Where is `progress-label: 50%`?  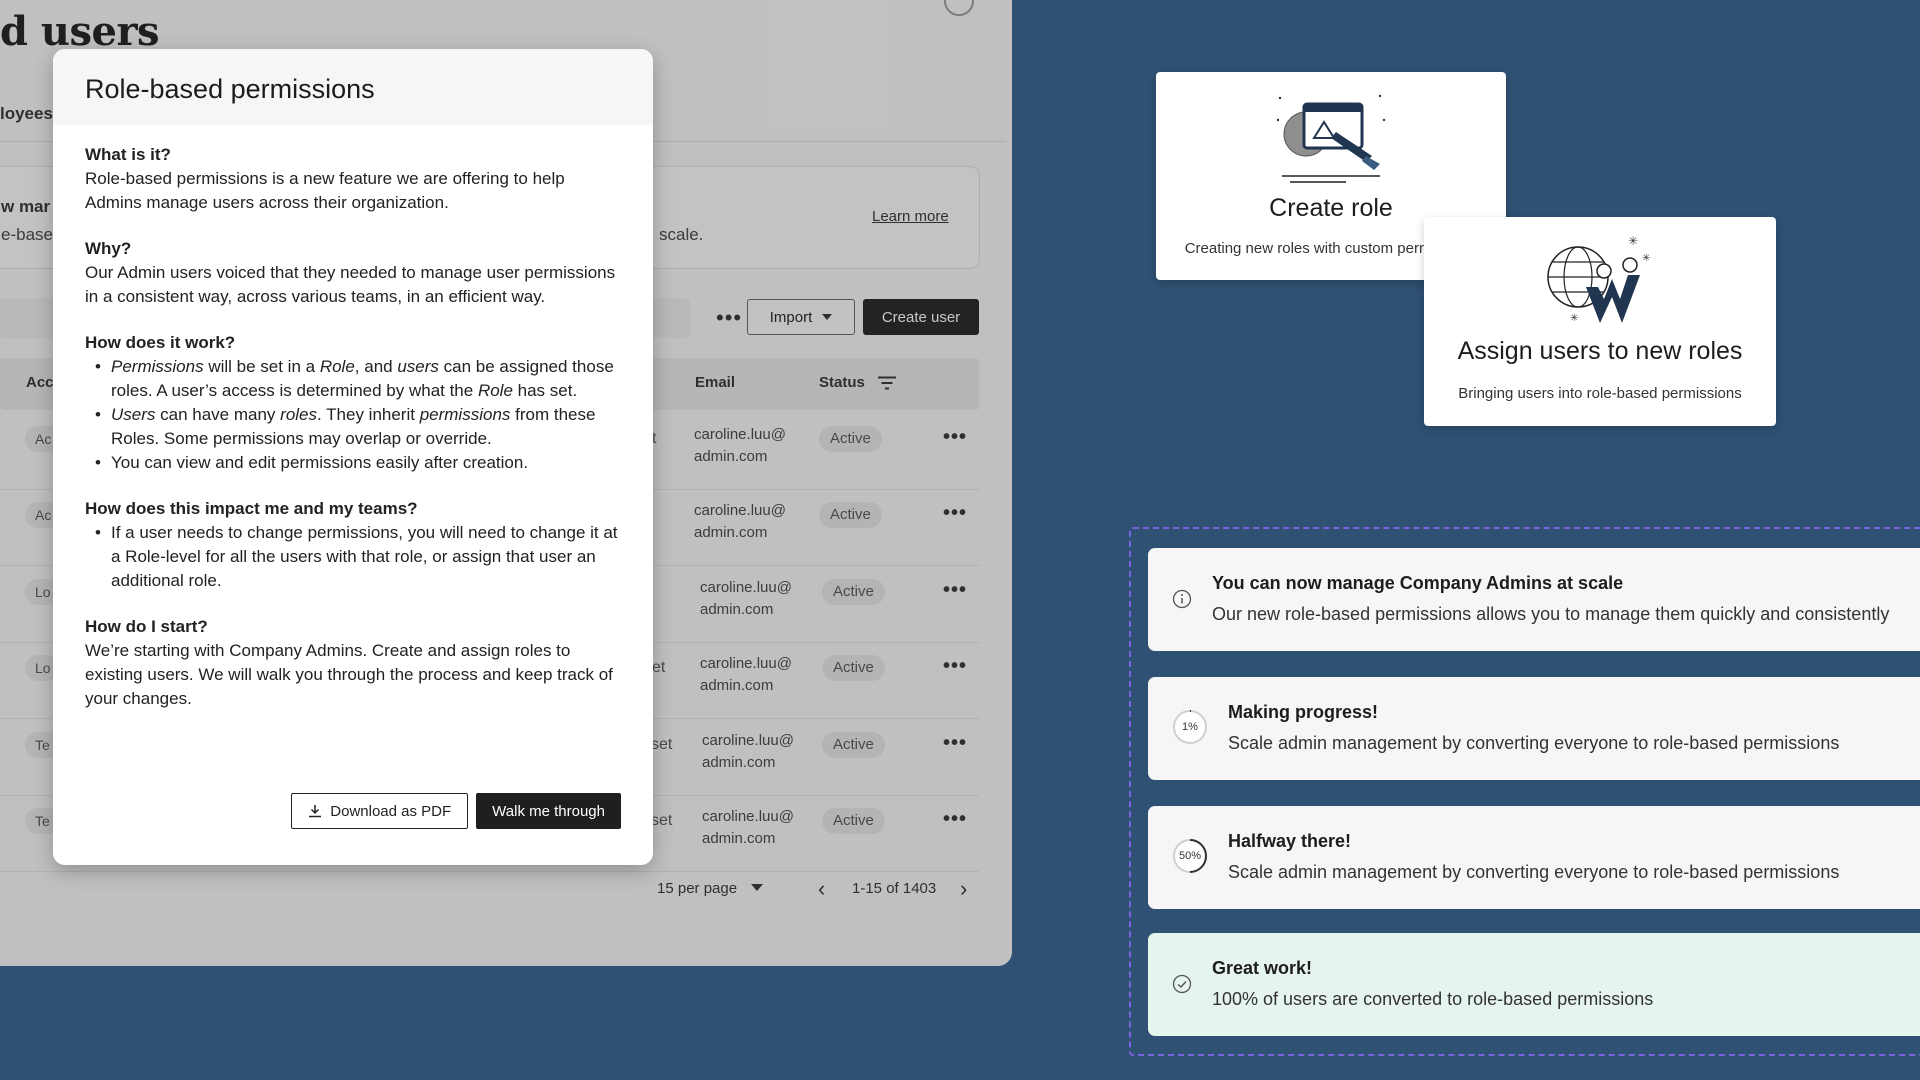
progress-label: 50% is located at coordinates (1190, 856).